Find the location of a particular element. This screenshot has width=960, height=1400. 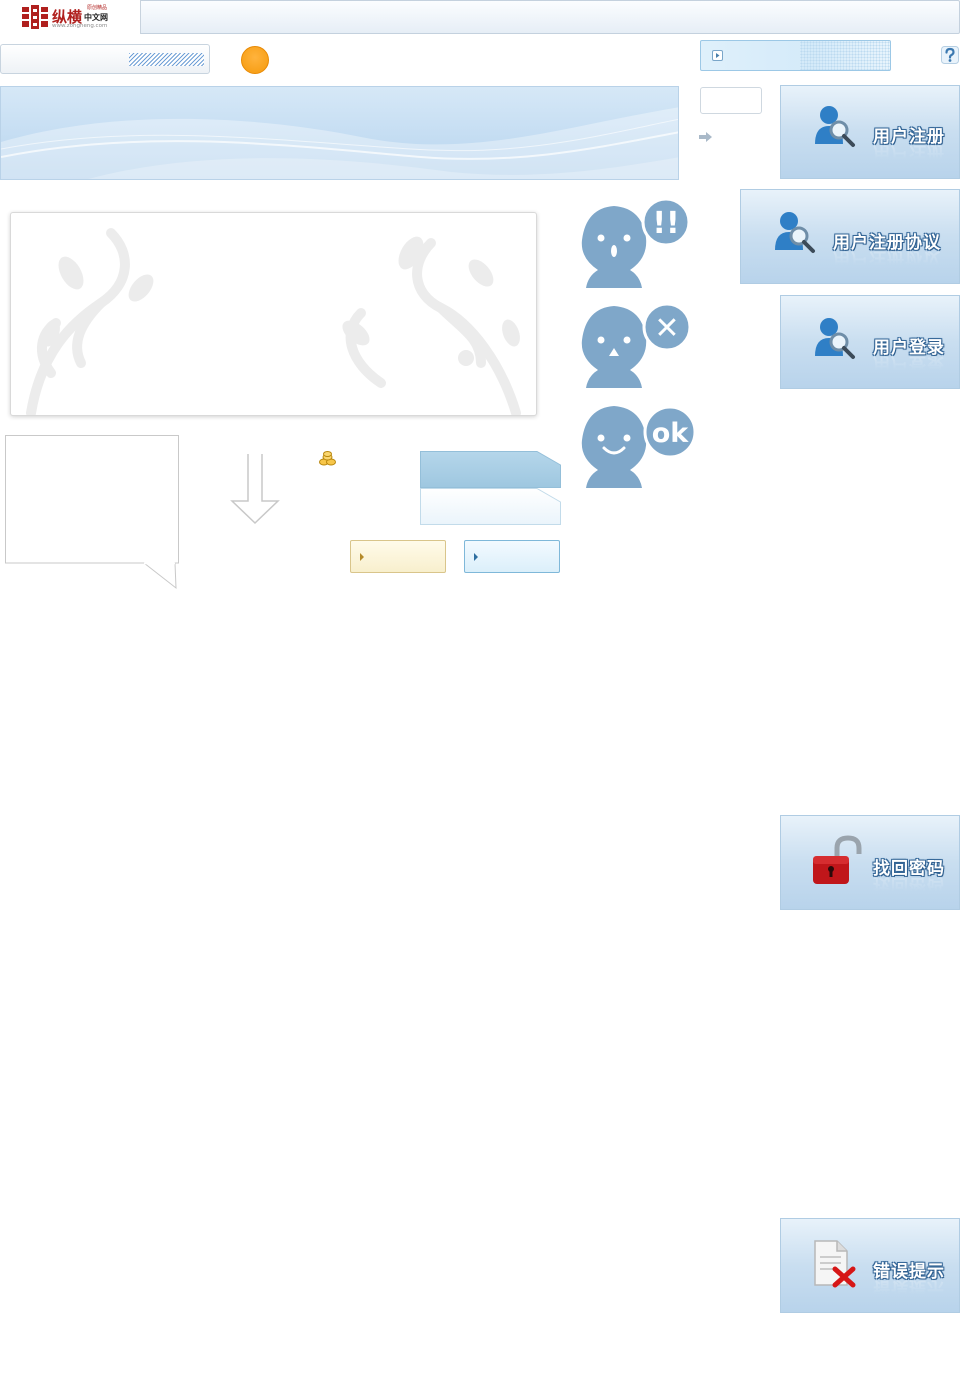

register-button: 用户注册 用户注册 is located at coordinates (870, 132).